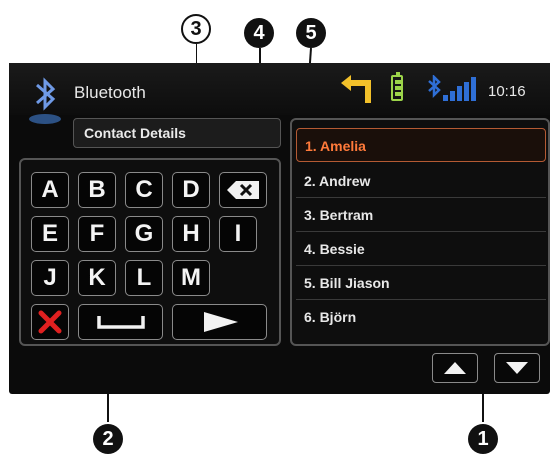 Image resolution: width=559 pixels, height=468 pixels. Describe the element at coordinates (45, 100) in the screenshot. I see `bluetooth-logo-icon` at that location.